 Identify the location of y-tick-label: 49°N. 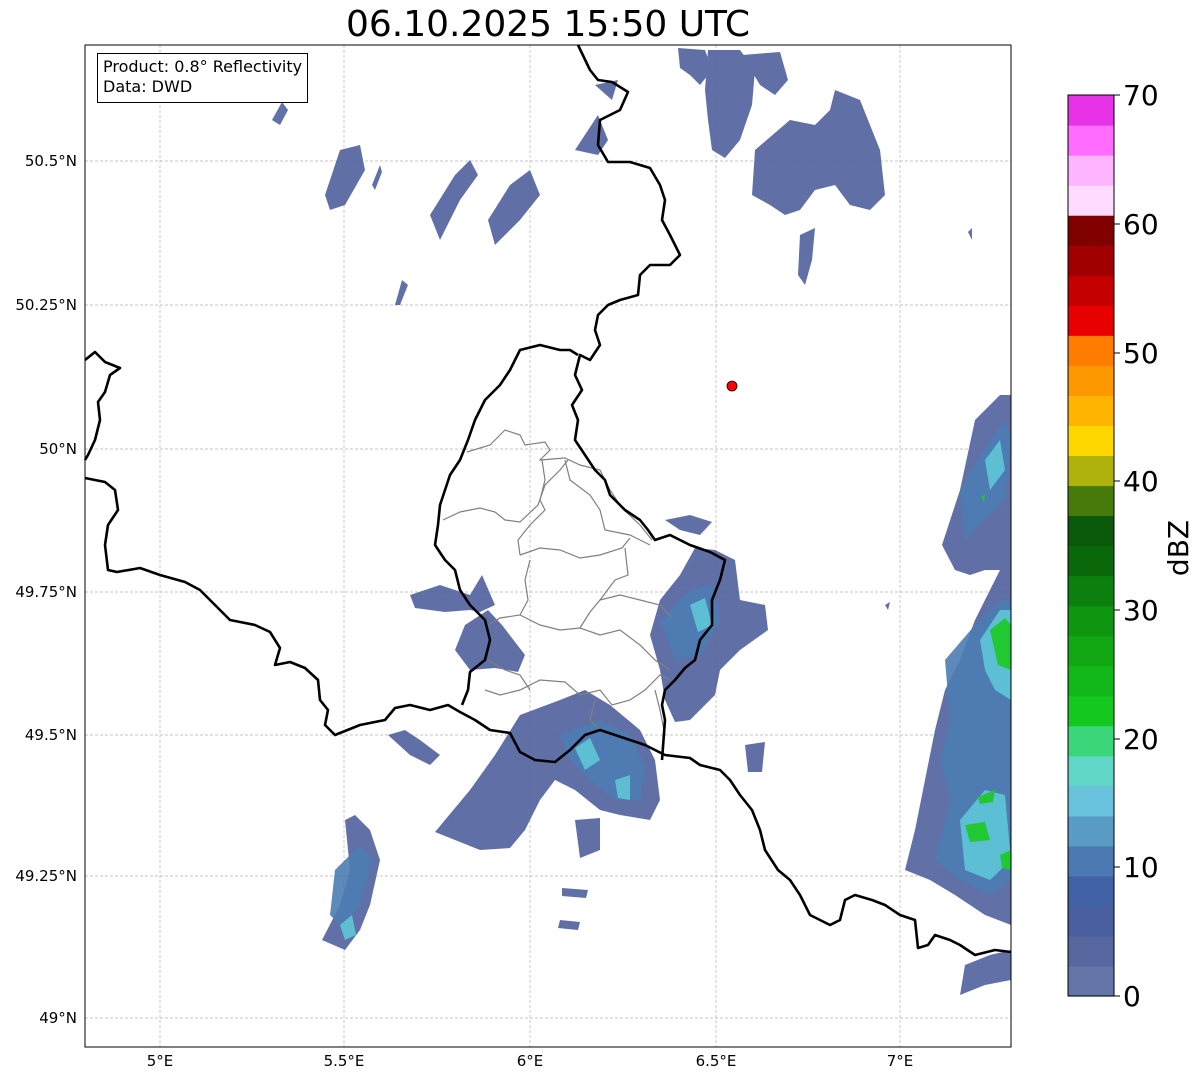
(58, 1018).